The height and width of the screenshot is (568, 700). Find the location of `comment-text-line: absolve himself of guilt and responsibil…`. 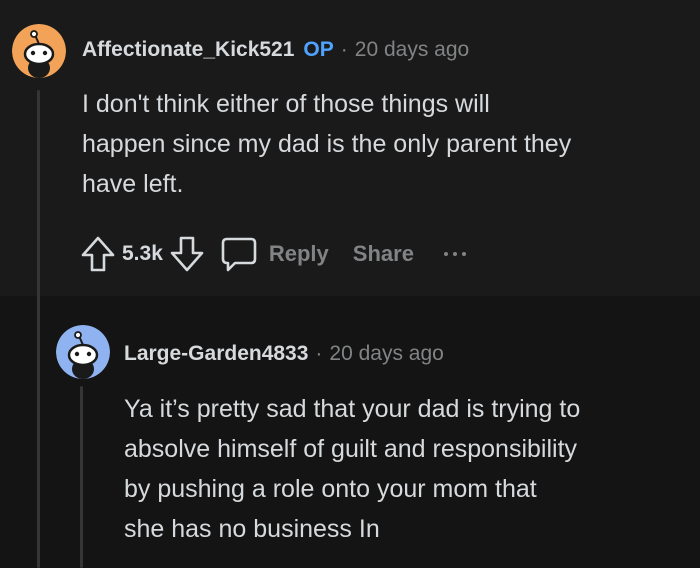

comment-text-line: absolve himself of guilt and responsibil… is located at coordinates (351, 449).